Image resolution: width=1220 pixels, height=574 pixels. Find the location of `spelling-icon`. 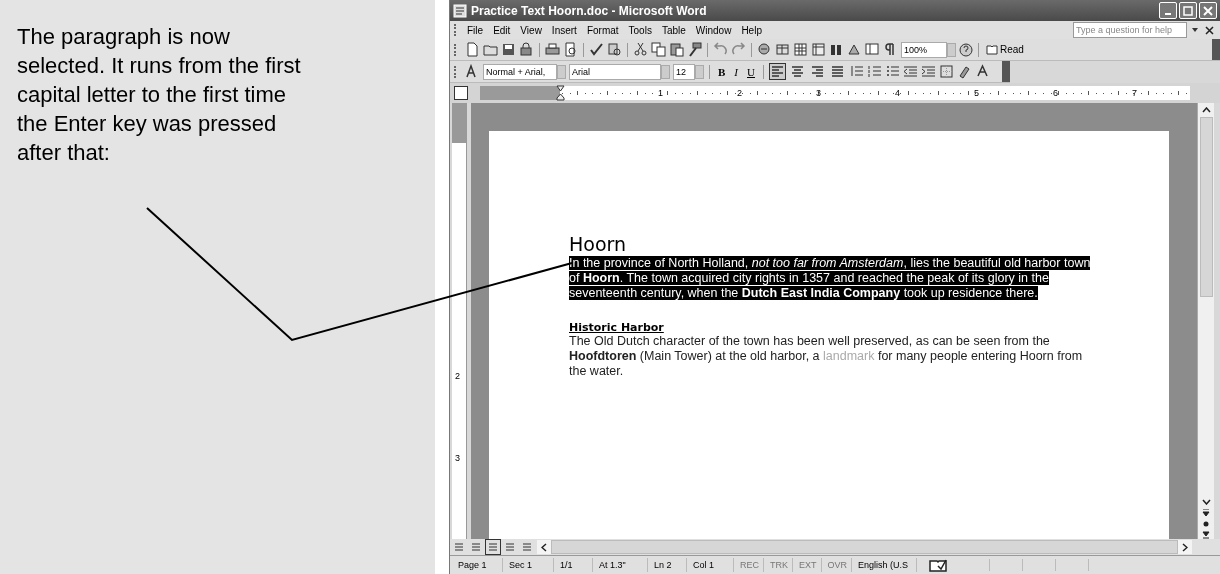

spelling-icon is located at coordinates (596, 49).